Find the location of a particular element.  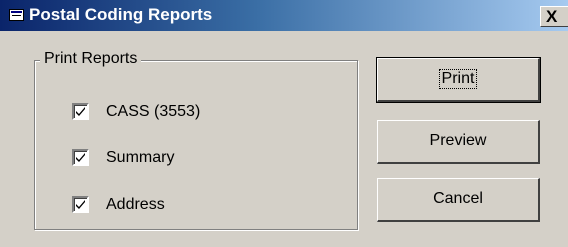

preview-button-label: Preview is located at coordinates (458, 140).